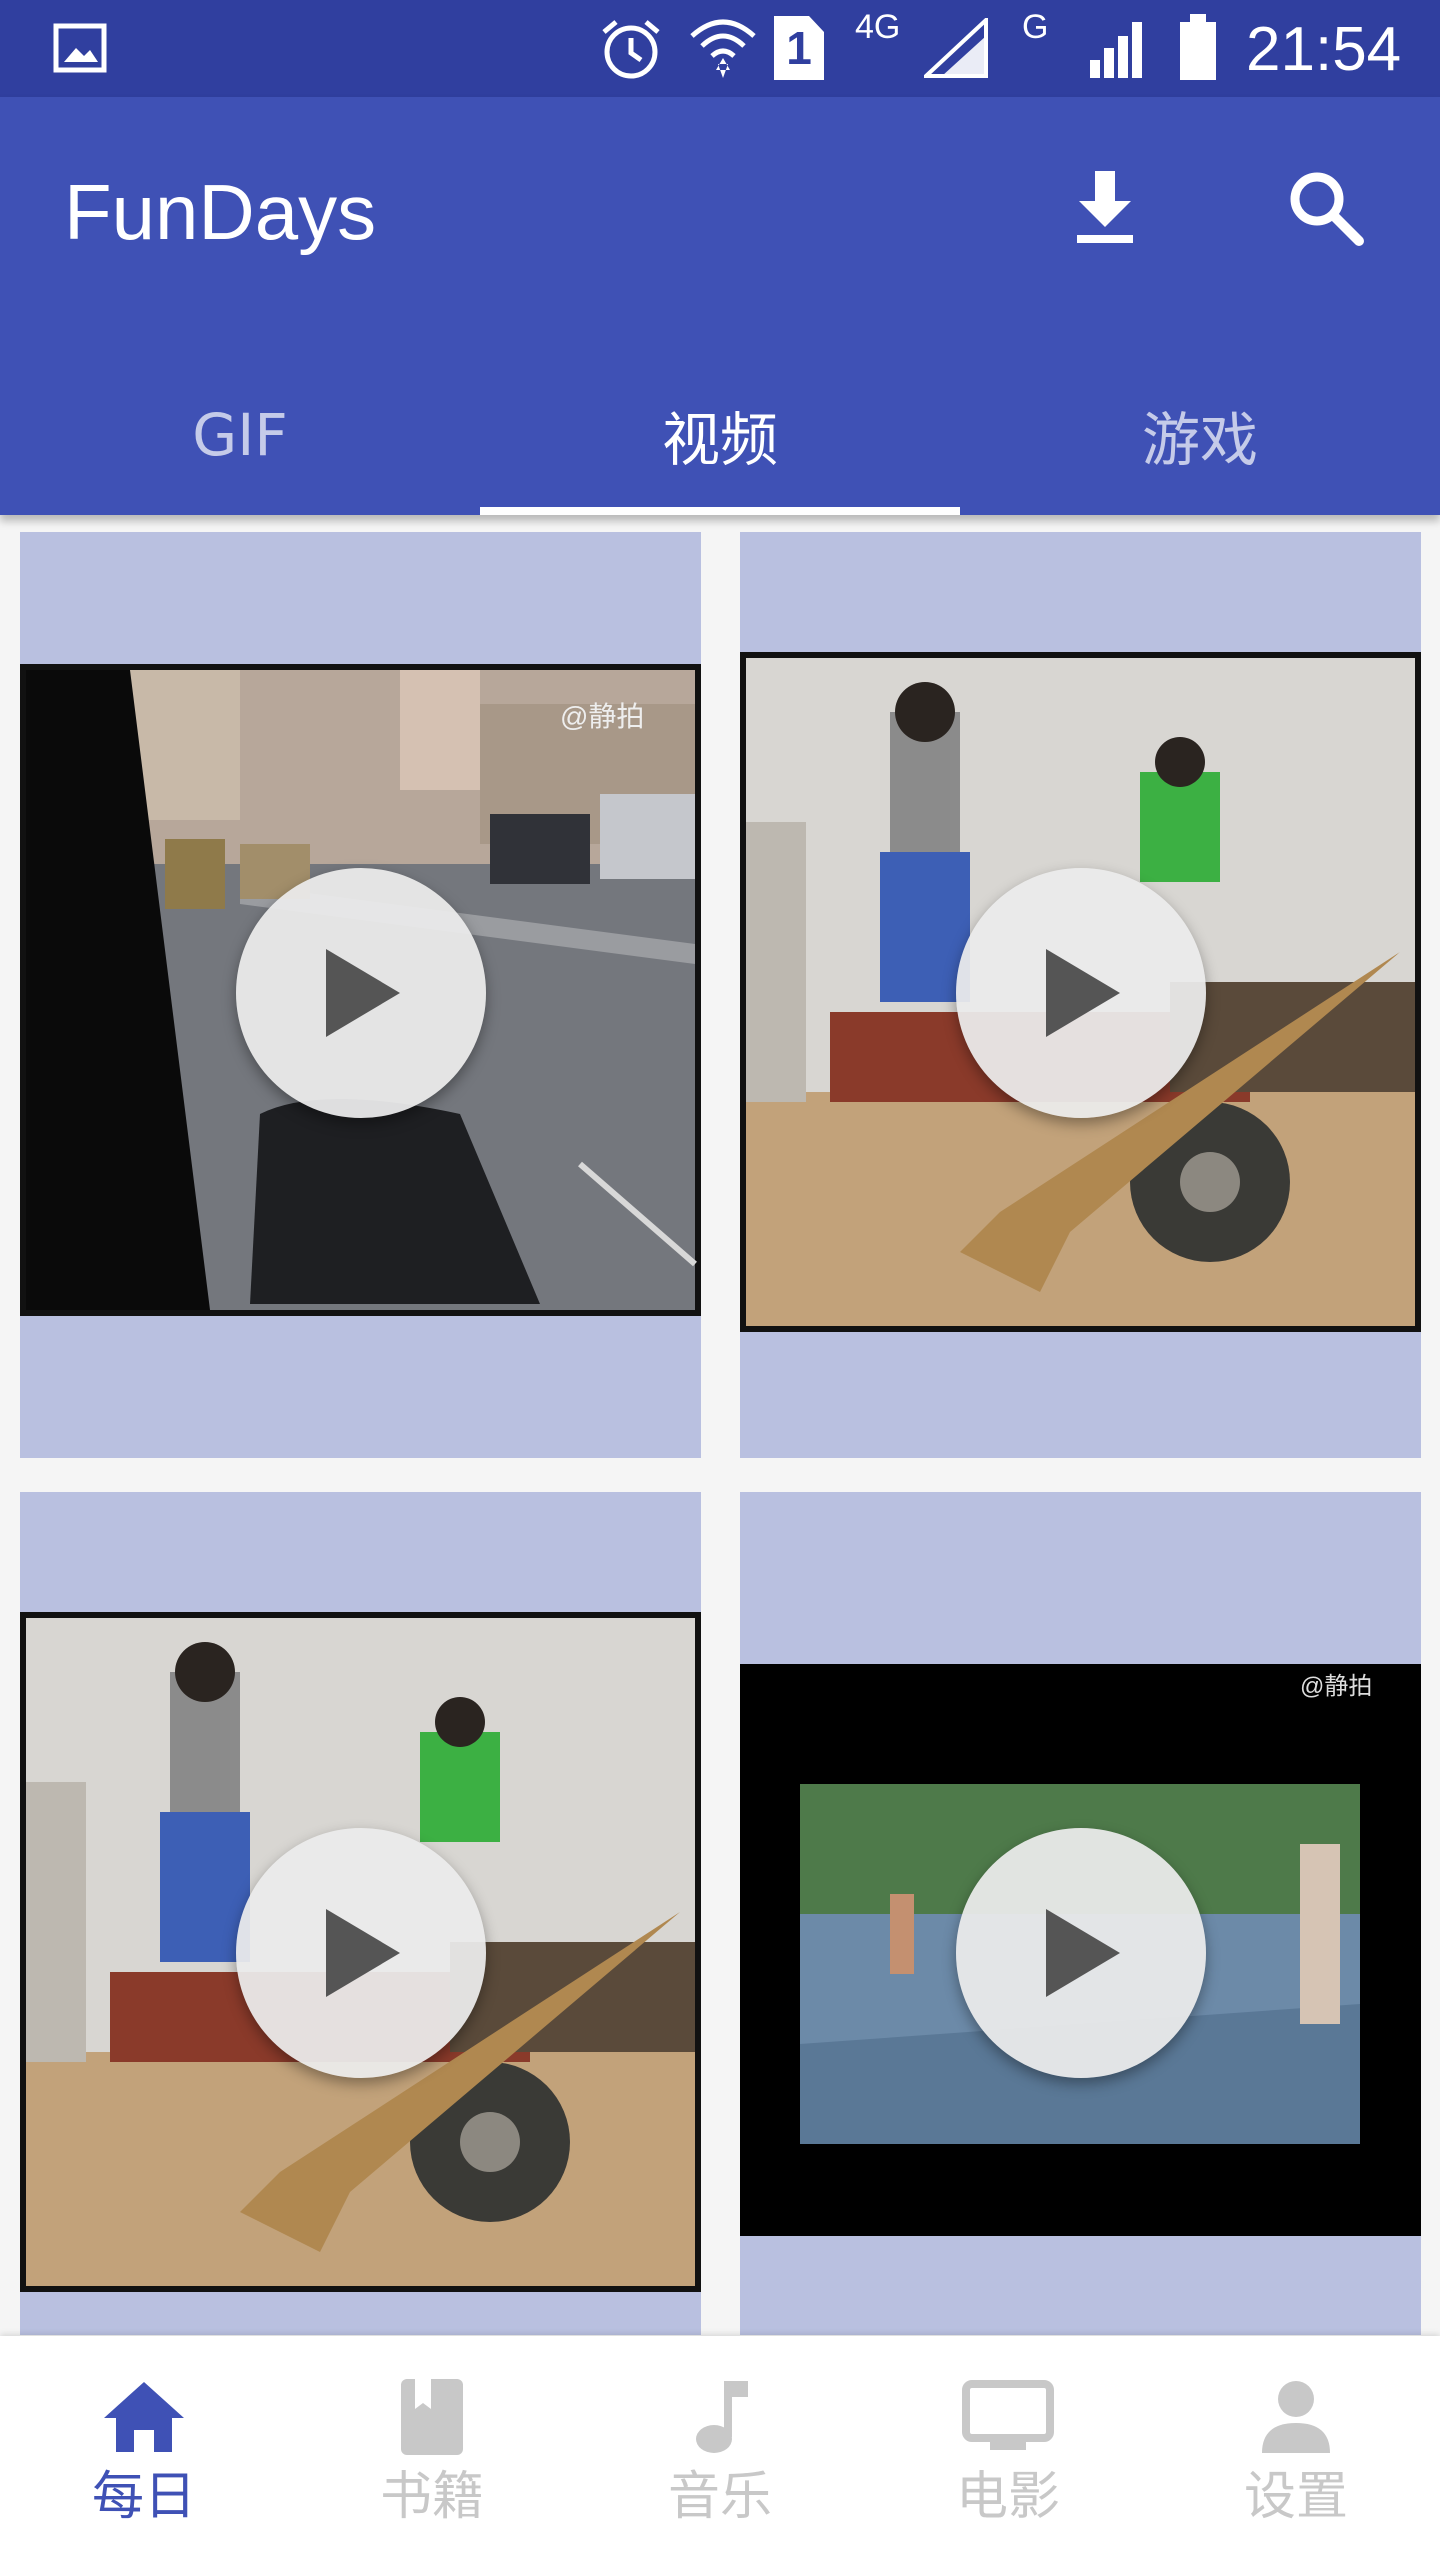 This screenshot has height=2560, width=1440. I want to click on search-icon, so click(1327, 209).